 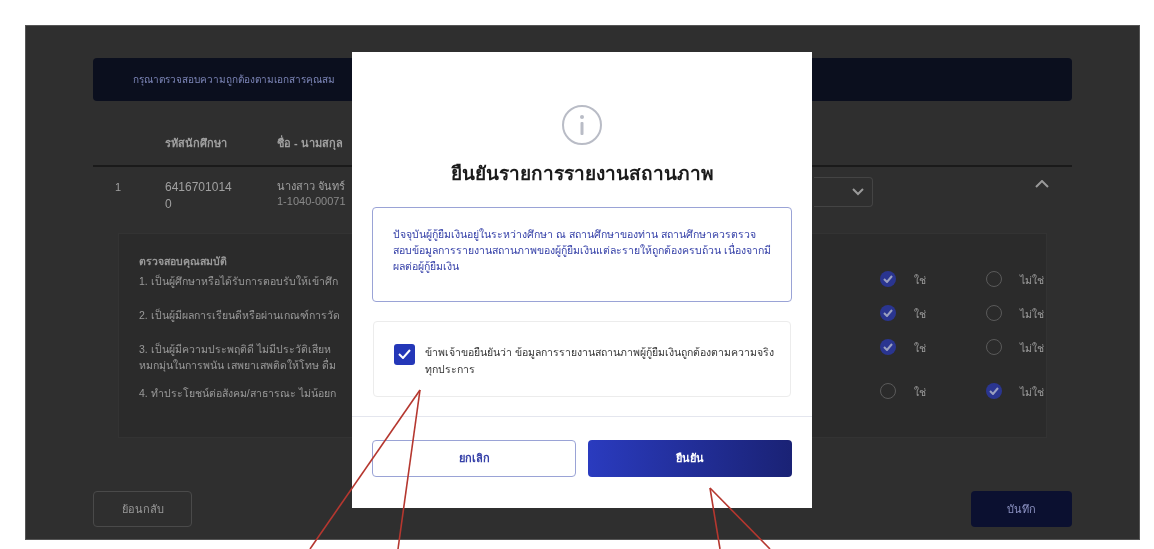 I want to click on banner-text: กรุณาตรวจสอบความถูกต้องตามเอกสารคุณสม, so click(x=234, y=80).